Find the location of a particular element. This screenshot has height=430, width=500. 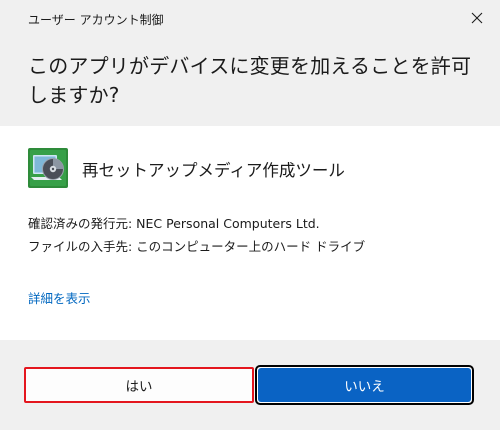

show-details-link: 詳細を表示 is located at coordinates (59, 297).